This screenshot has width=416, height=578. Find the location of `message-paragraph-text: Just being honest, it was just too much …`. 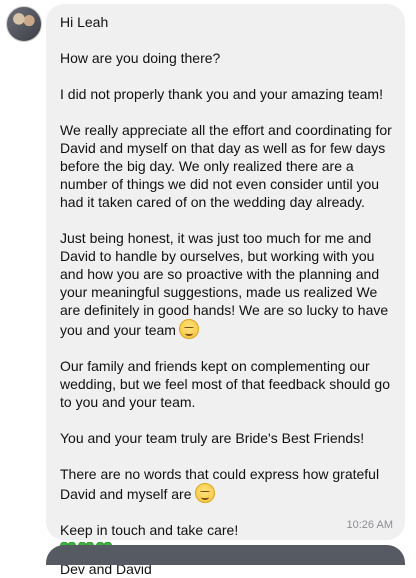

message-paragraph-text: Just being honest, it was just too much … is located at coordinates (224, 284).